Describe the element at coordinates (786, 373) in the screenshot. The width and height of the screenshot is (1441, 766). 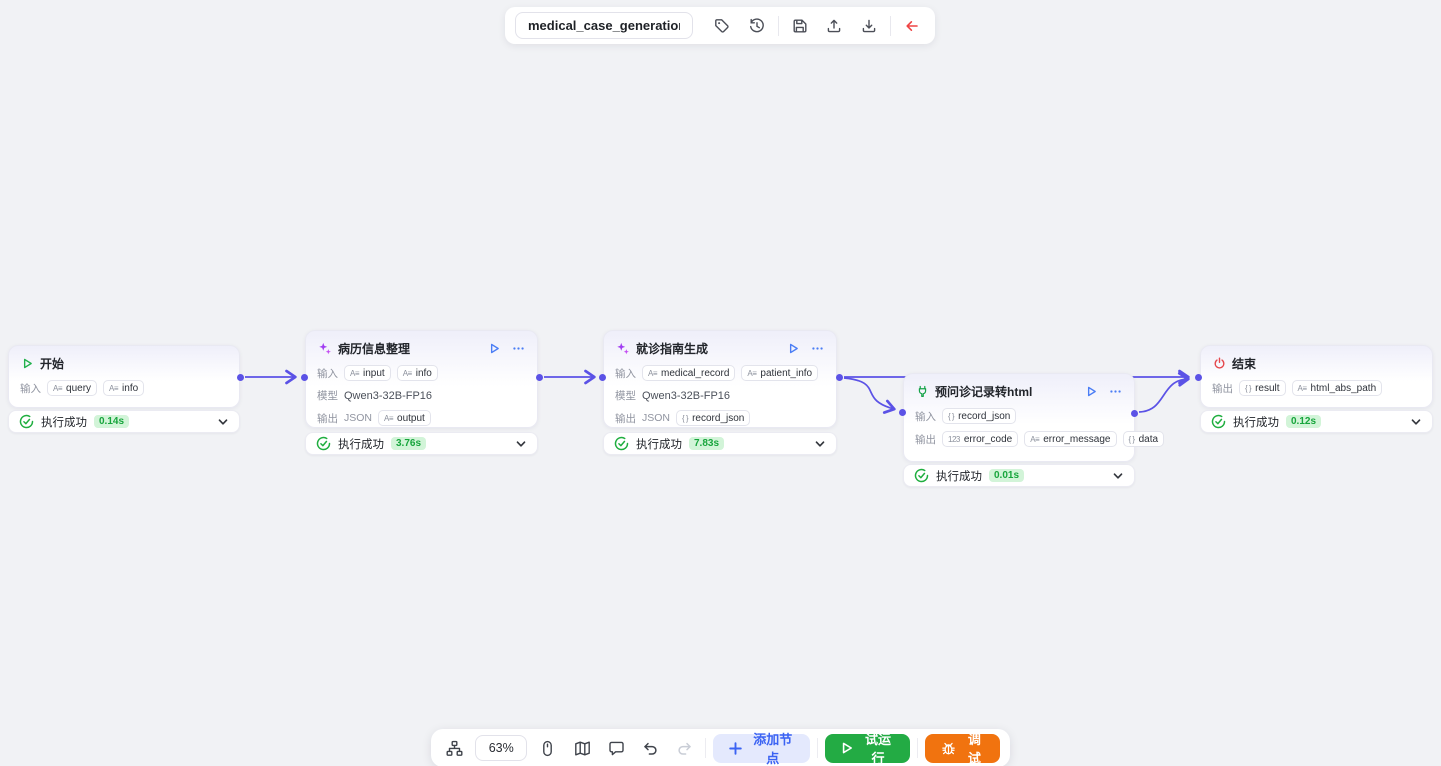
I see `variable-name: patient_info` at that location.